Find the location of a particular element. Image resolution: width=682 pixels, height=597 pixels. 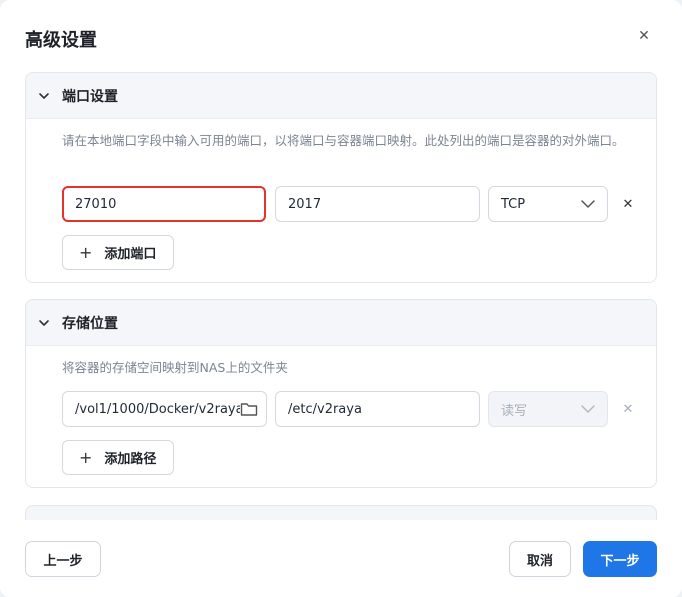

close-icon: ✕ is located at coordinates (644, 36).